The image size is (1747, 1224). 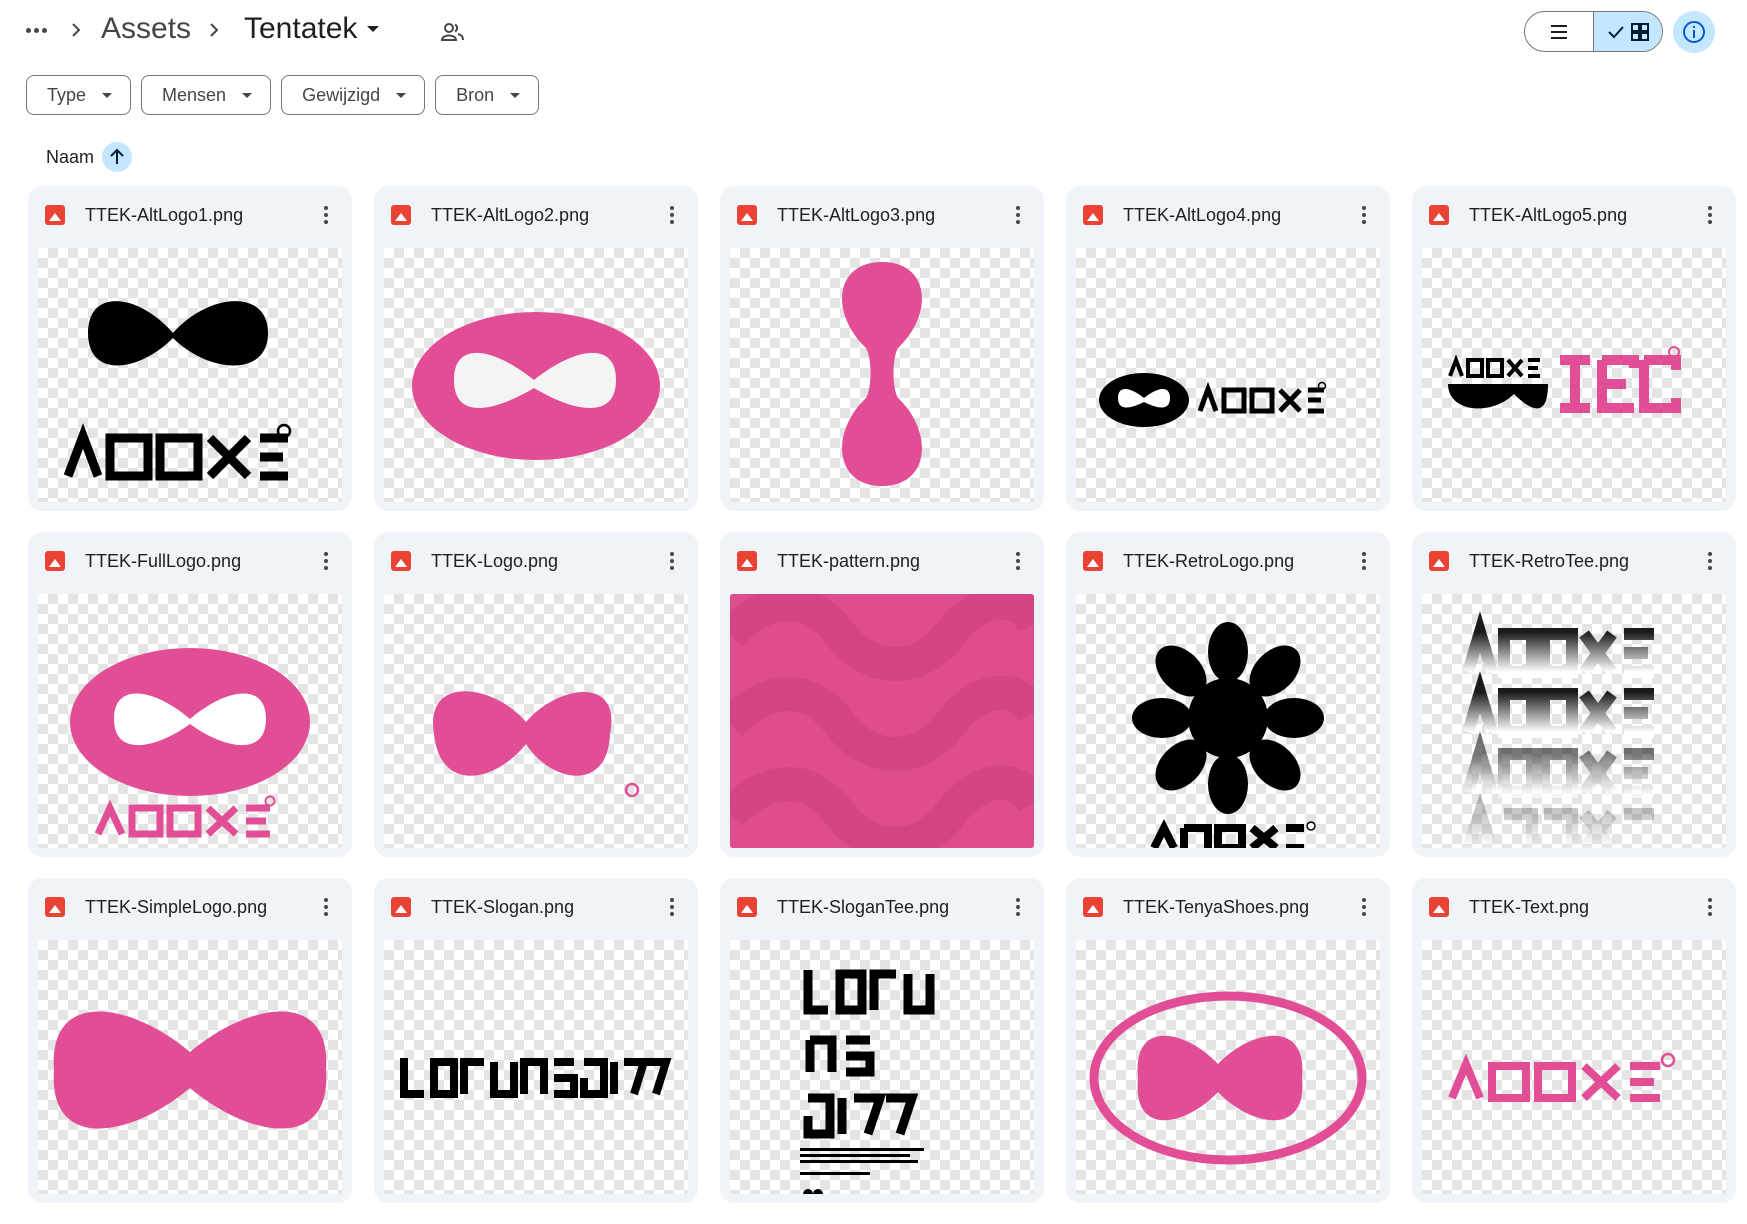 I want to click on file-card: TTEK-AltLogo3.png, so click(x=882, y=348).